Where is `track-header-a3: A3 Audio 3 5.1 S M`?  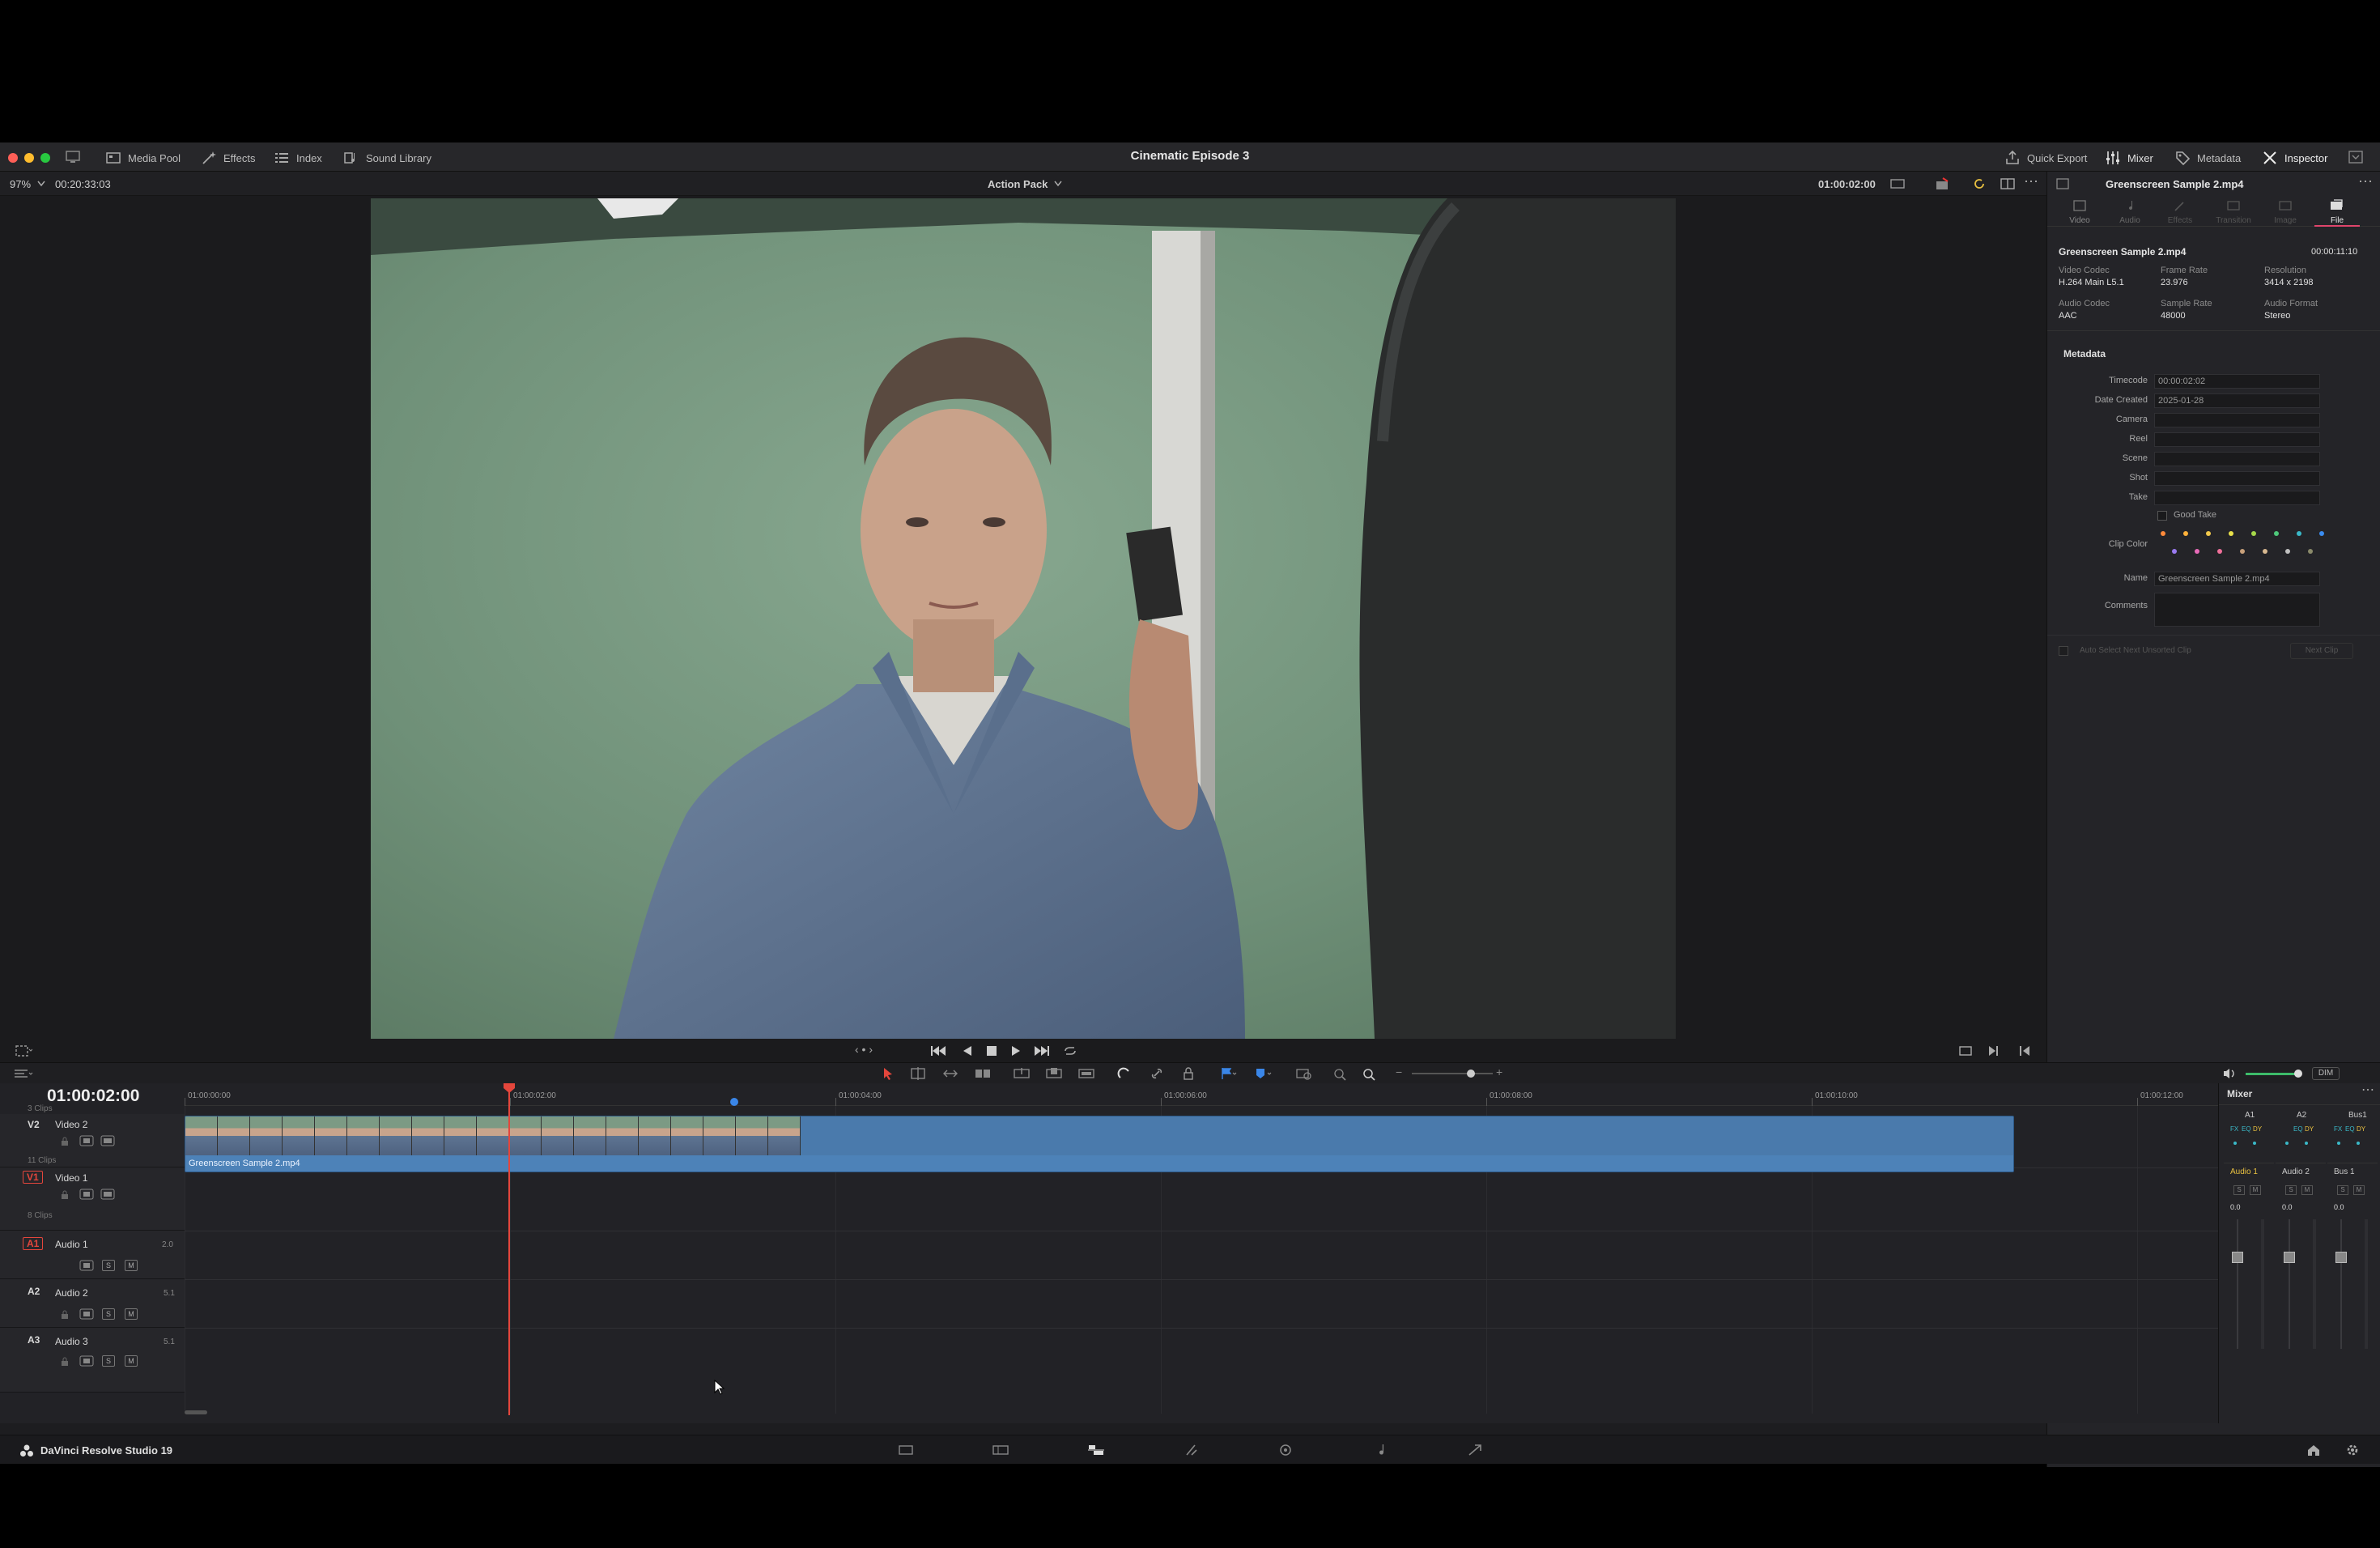
track-header-a3: A3 Audio 3 5.1 S M is located at coordinates (92, 1361).